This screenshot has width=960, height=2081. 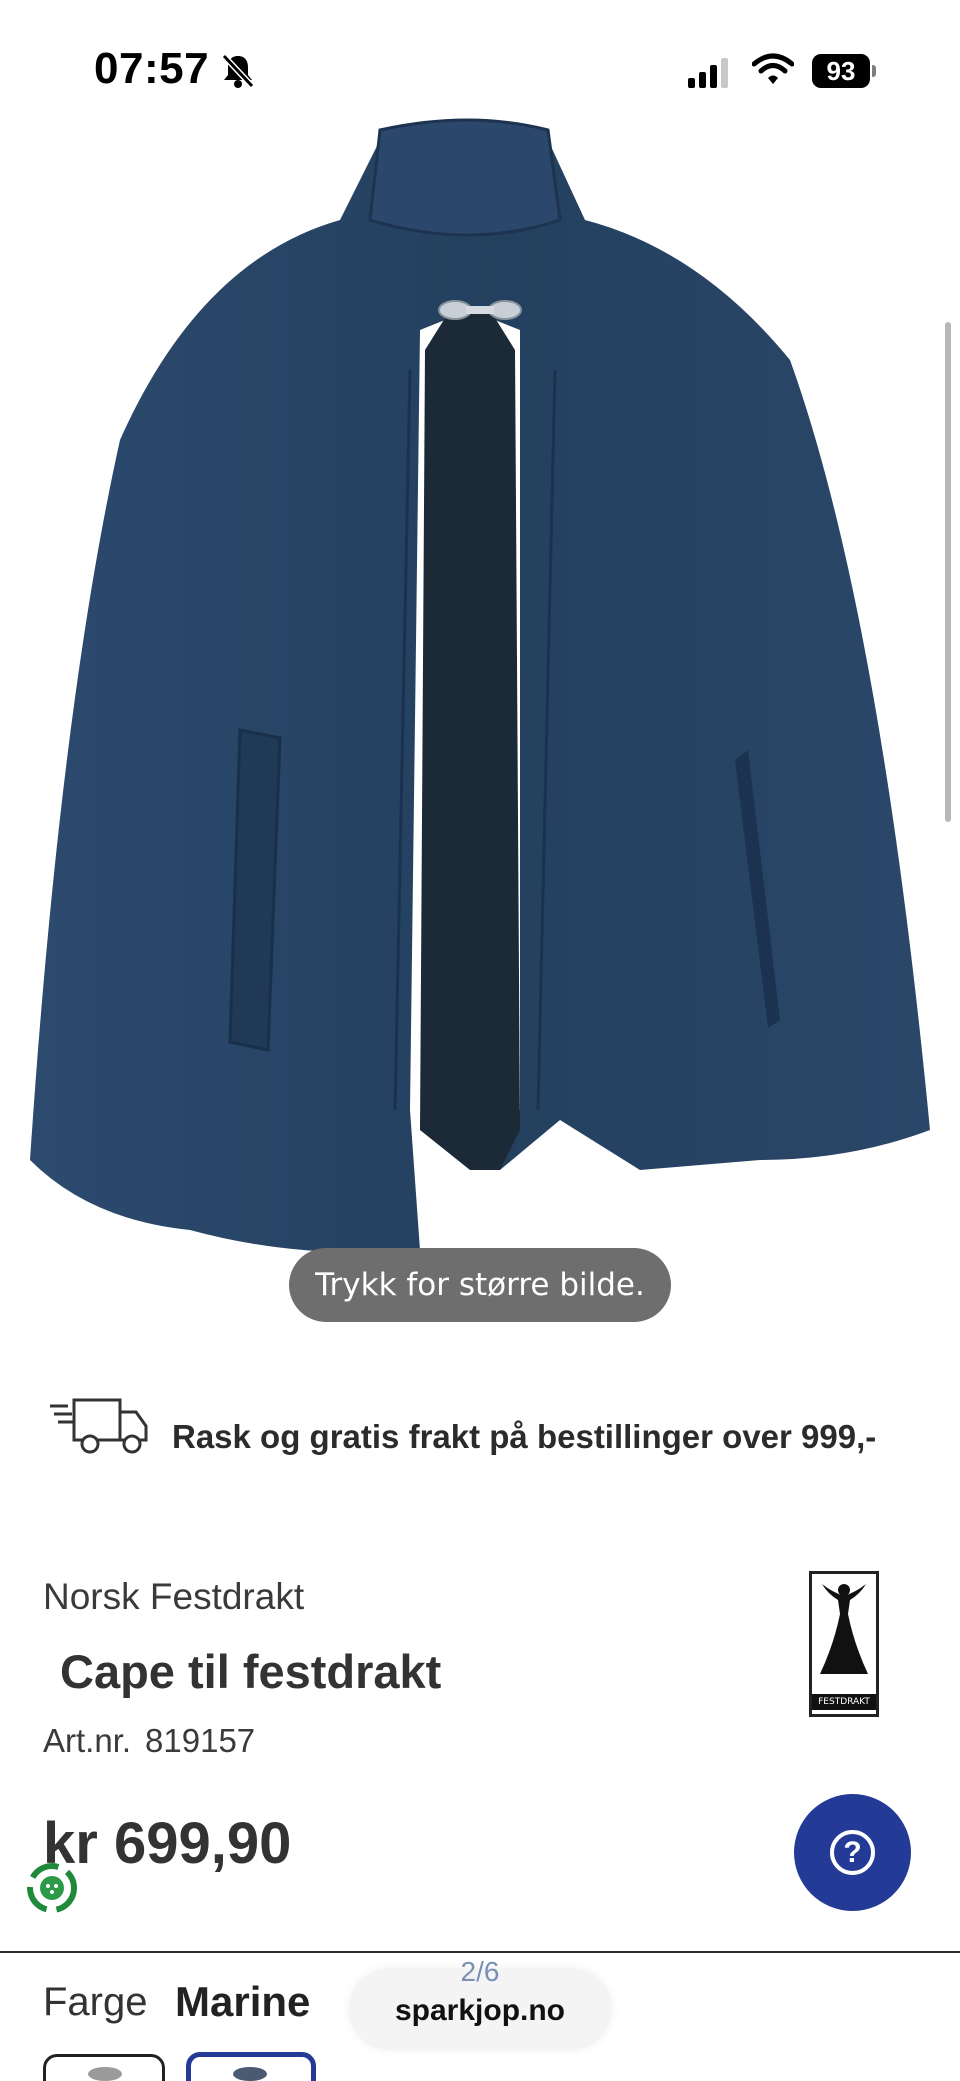 What do you see at coordinates (87, 1740) in the screenshot?
I see `article-label: Art.nr.` at bounding box center [87, 1740].